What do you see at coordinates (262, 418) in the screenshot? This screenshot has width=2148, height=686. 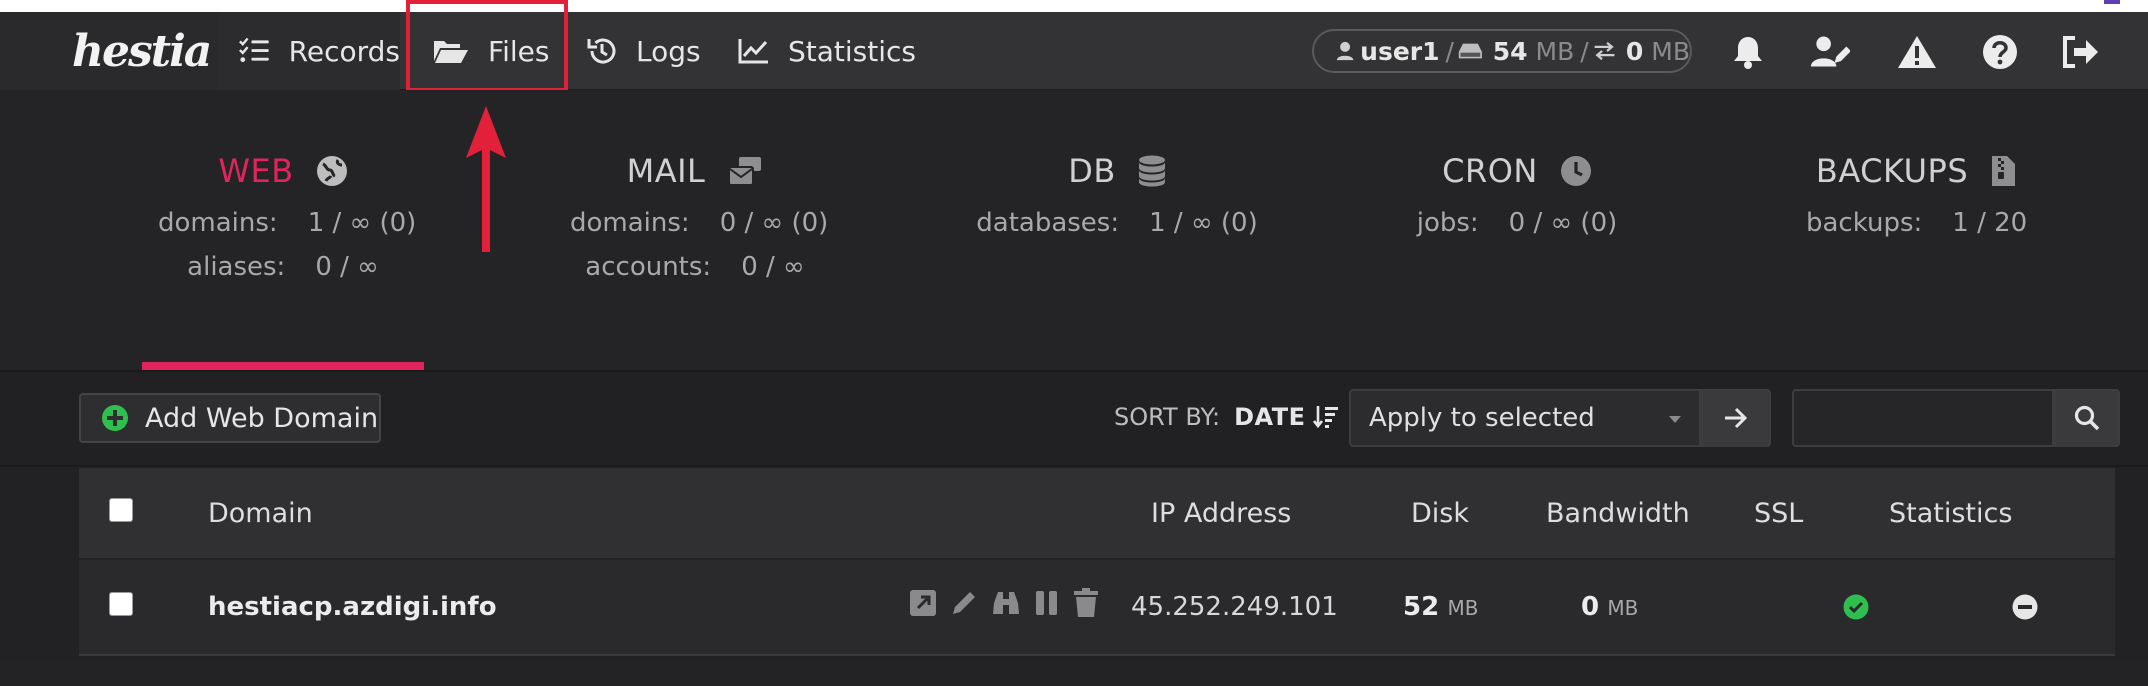 I see `add-web-domain-label: Add Web Domain` at bounding box center [262, 418].